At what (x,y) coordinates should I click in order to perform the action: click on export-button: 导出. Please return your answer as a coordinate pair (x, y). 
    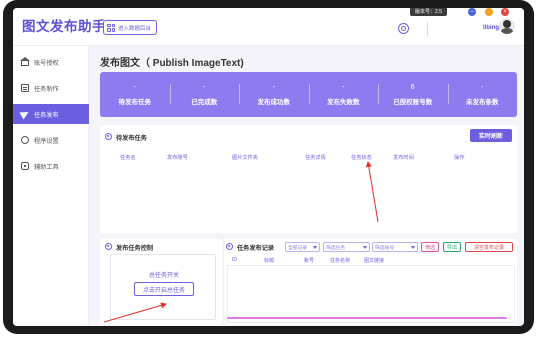
    Looking at the image, I should click on (452, 247).